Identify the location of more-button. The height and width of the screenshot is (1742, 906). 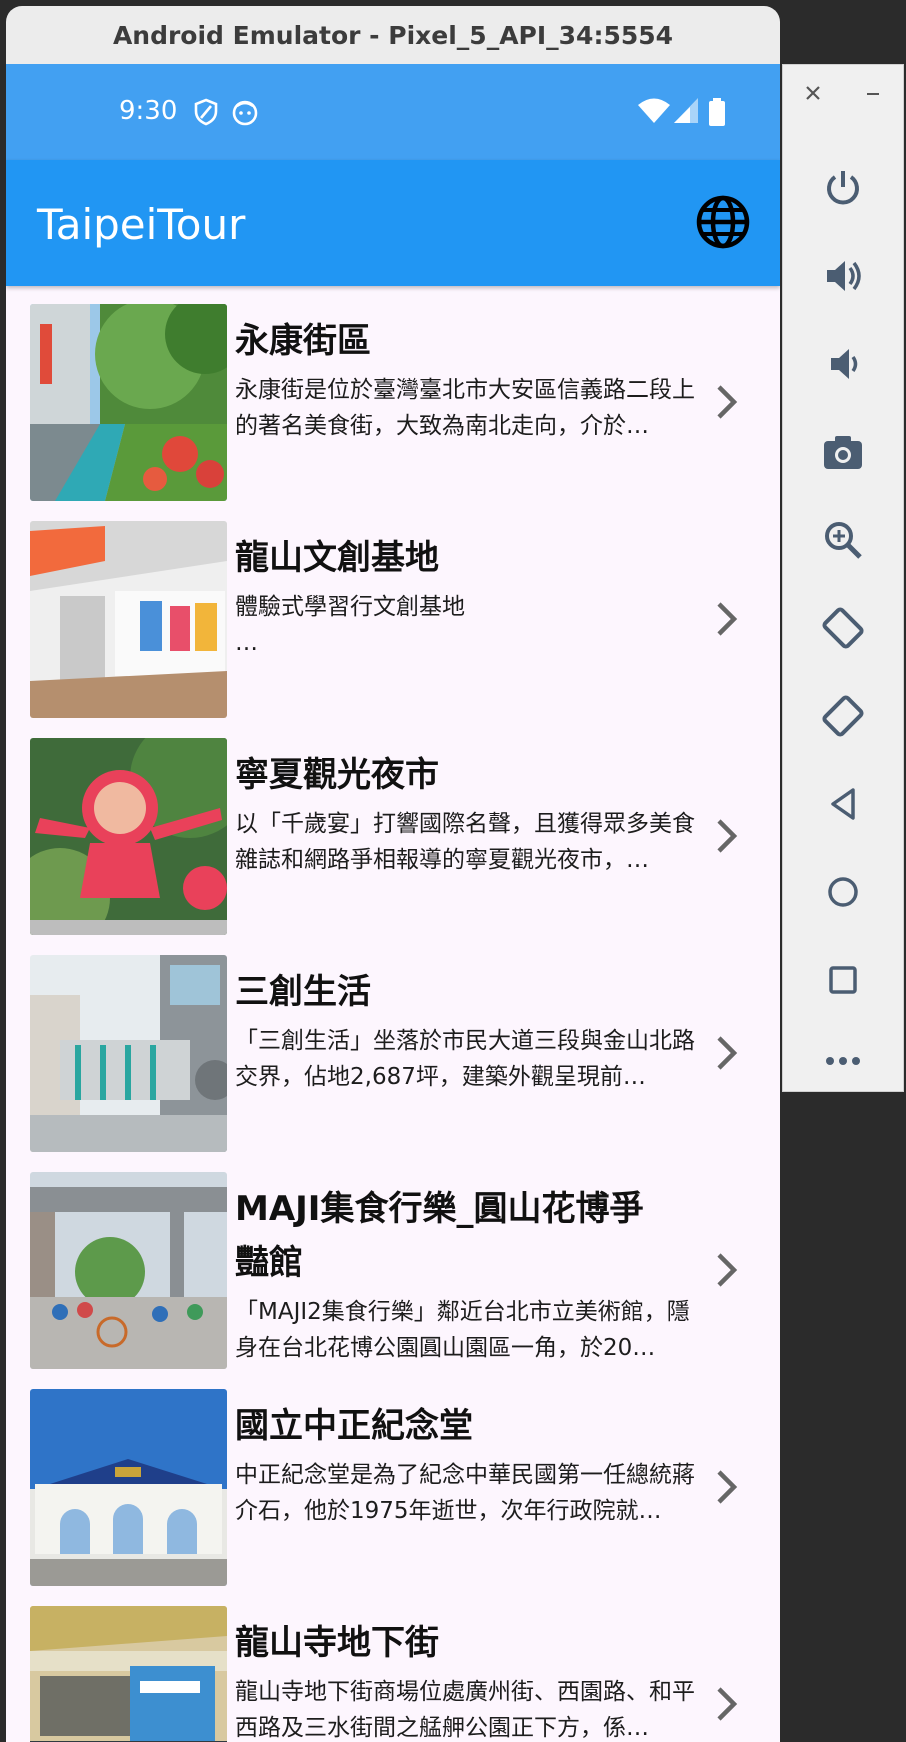
(843, 1061).